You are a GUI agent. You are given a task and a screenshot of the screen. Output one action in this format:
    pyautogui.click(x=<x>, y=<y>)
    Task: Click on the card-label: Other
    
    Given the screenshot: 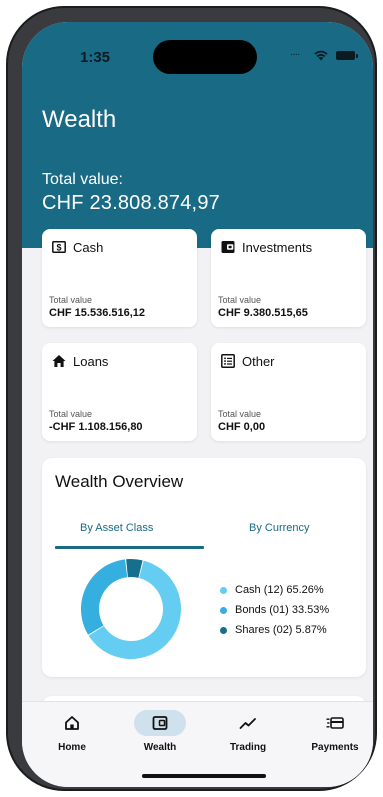 What is the action you would take?
    pyautogui.click(x=258, y=361)
    